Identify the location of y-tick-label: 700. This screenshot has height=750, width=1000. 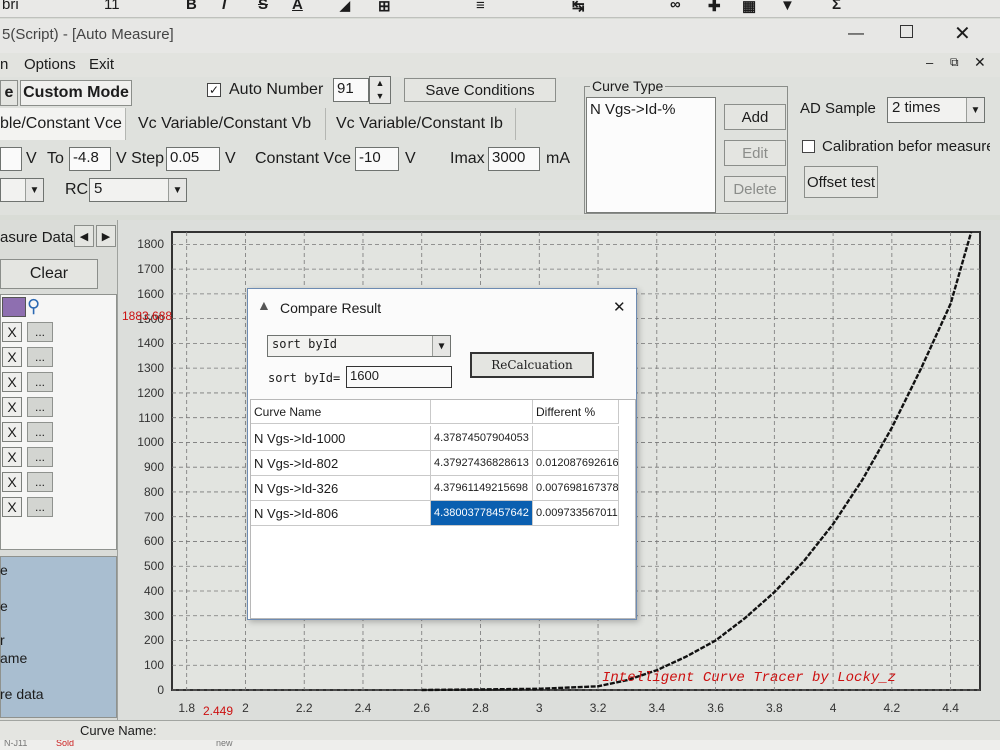
(153, 516).